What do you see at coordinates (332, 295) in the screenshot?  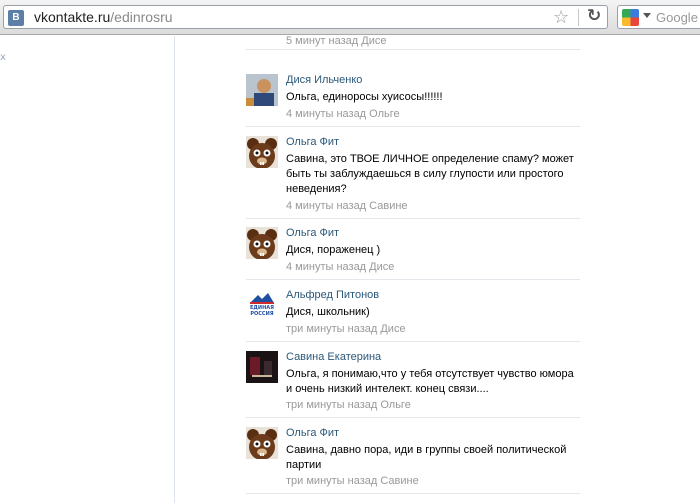 I see `author-link: Альфред Питонов` at bounding box center [332, 295].